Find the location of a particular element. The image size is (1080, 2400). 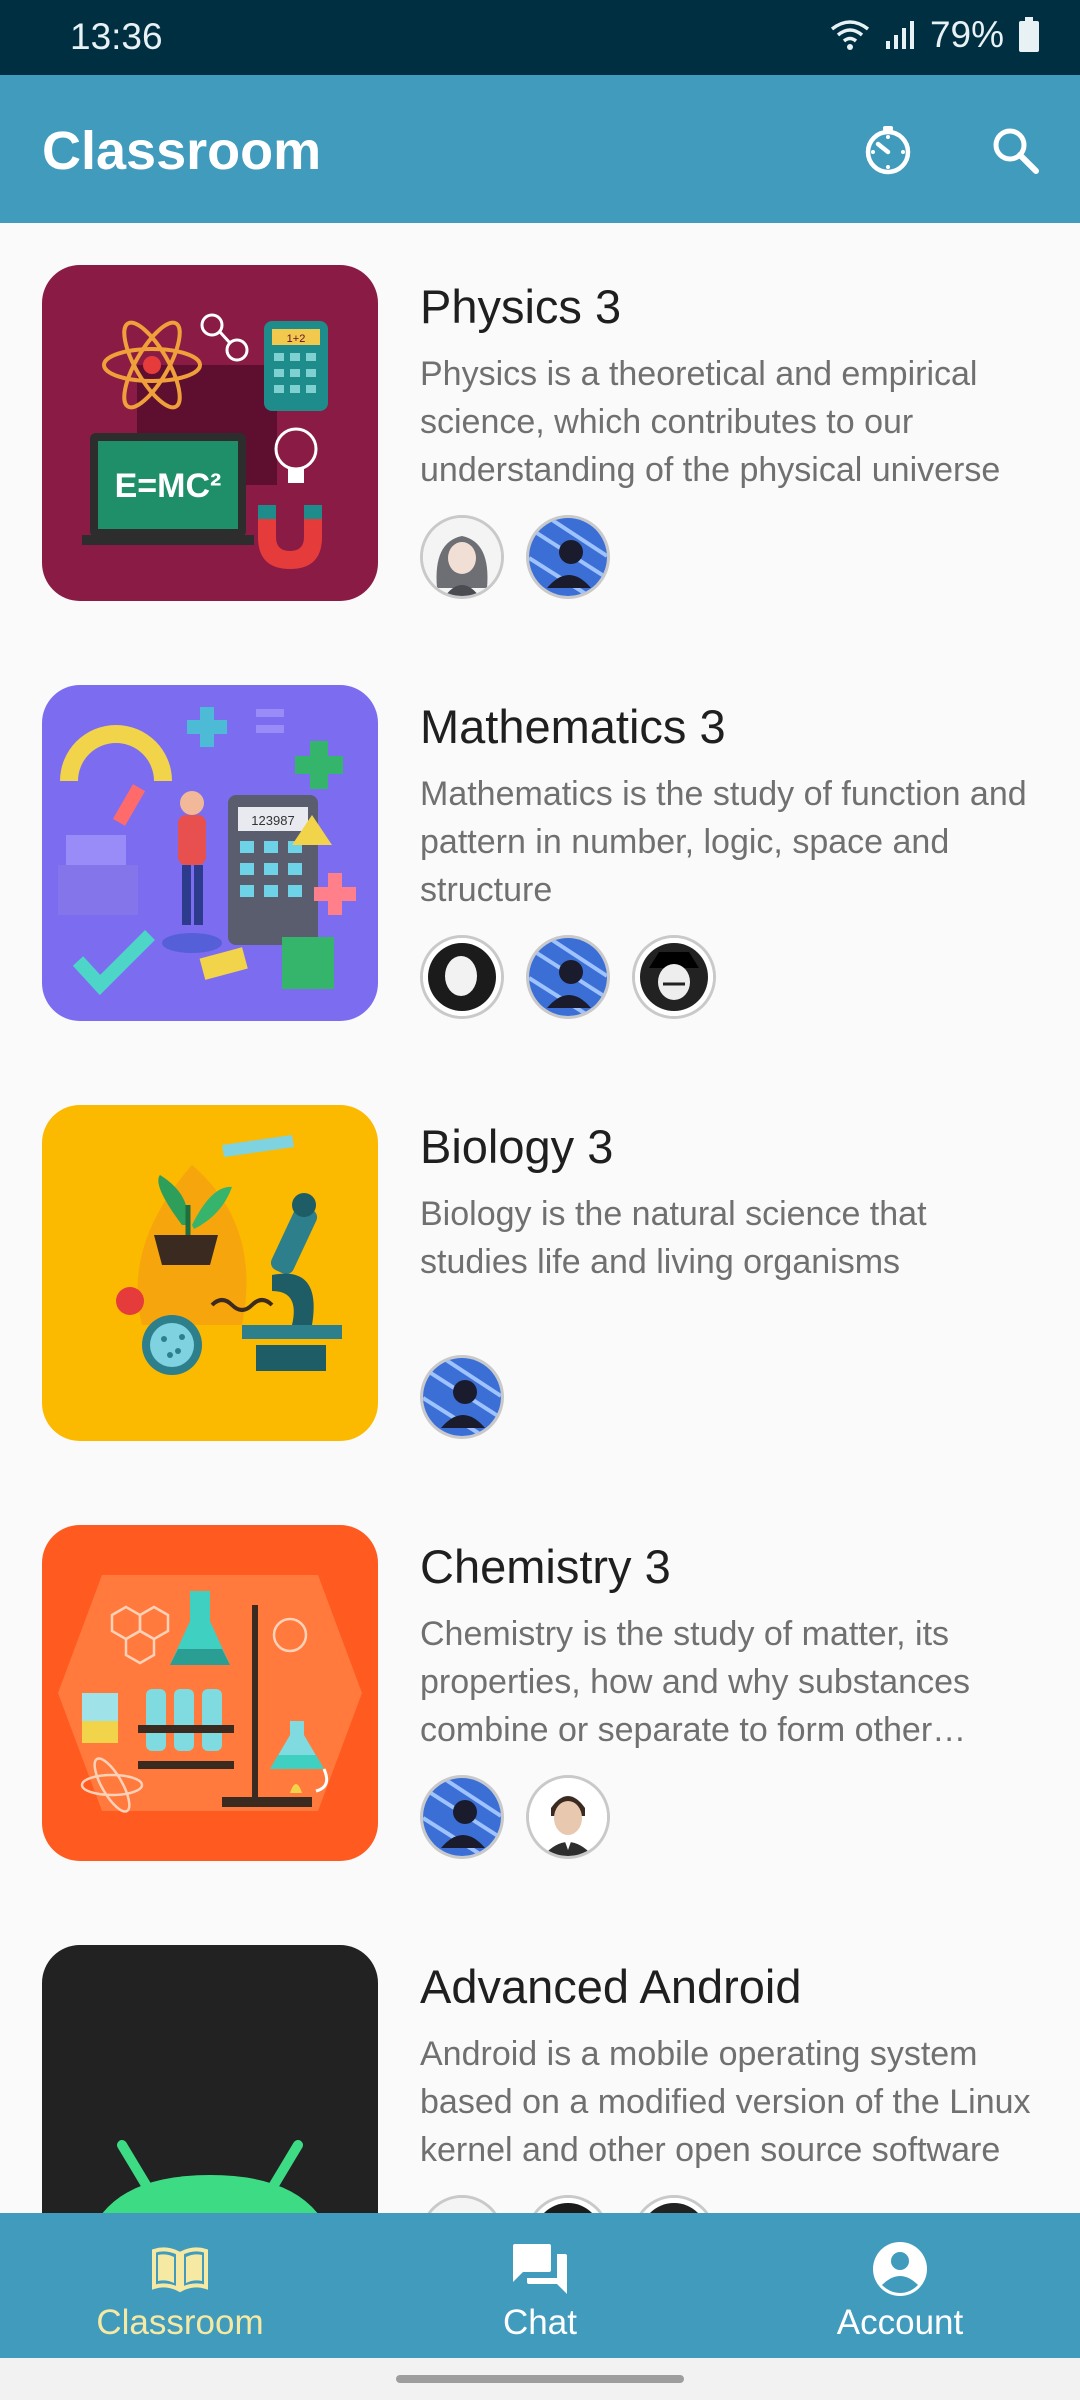

gesture-bar-area is located at coordinates (540, 2379).